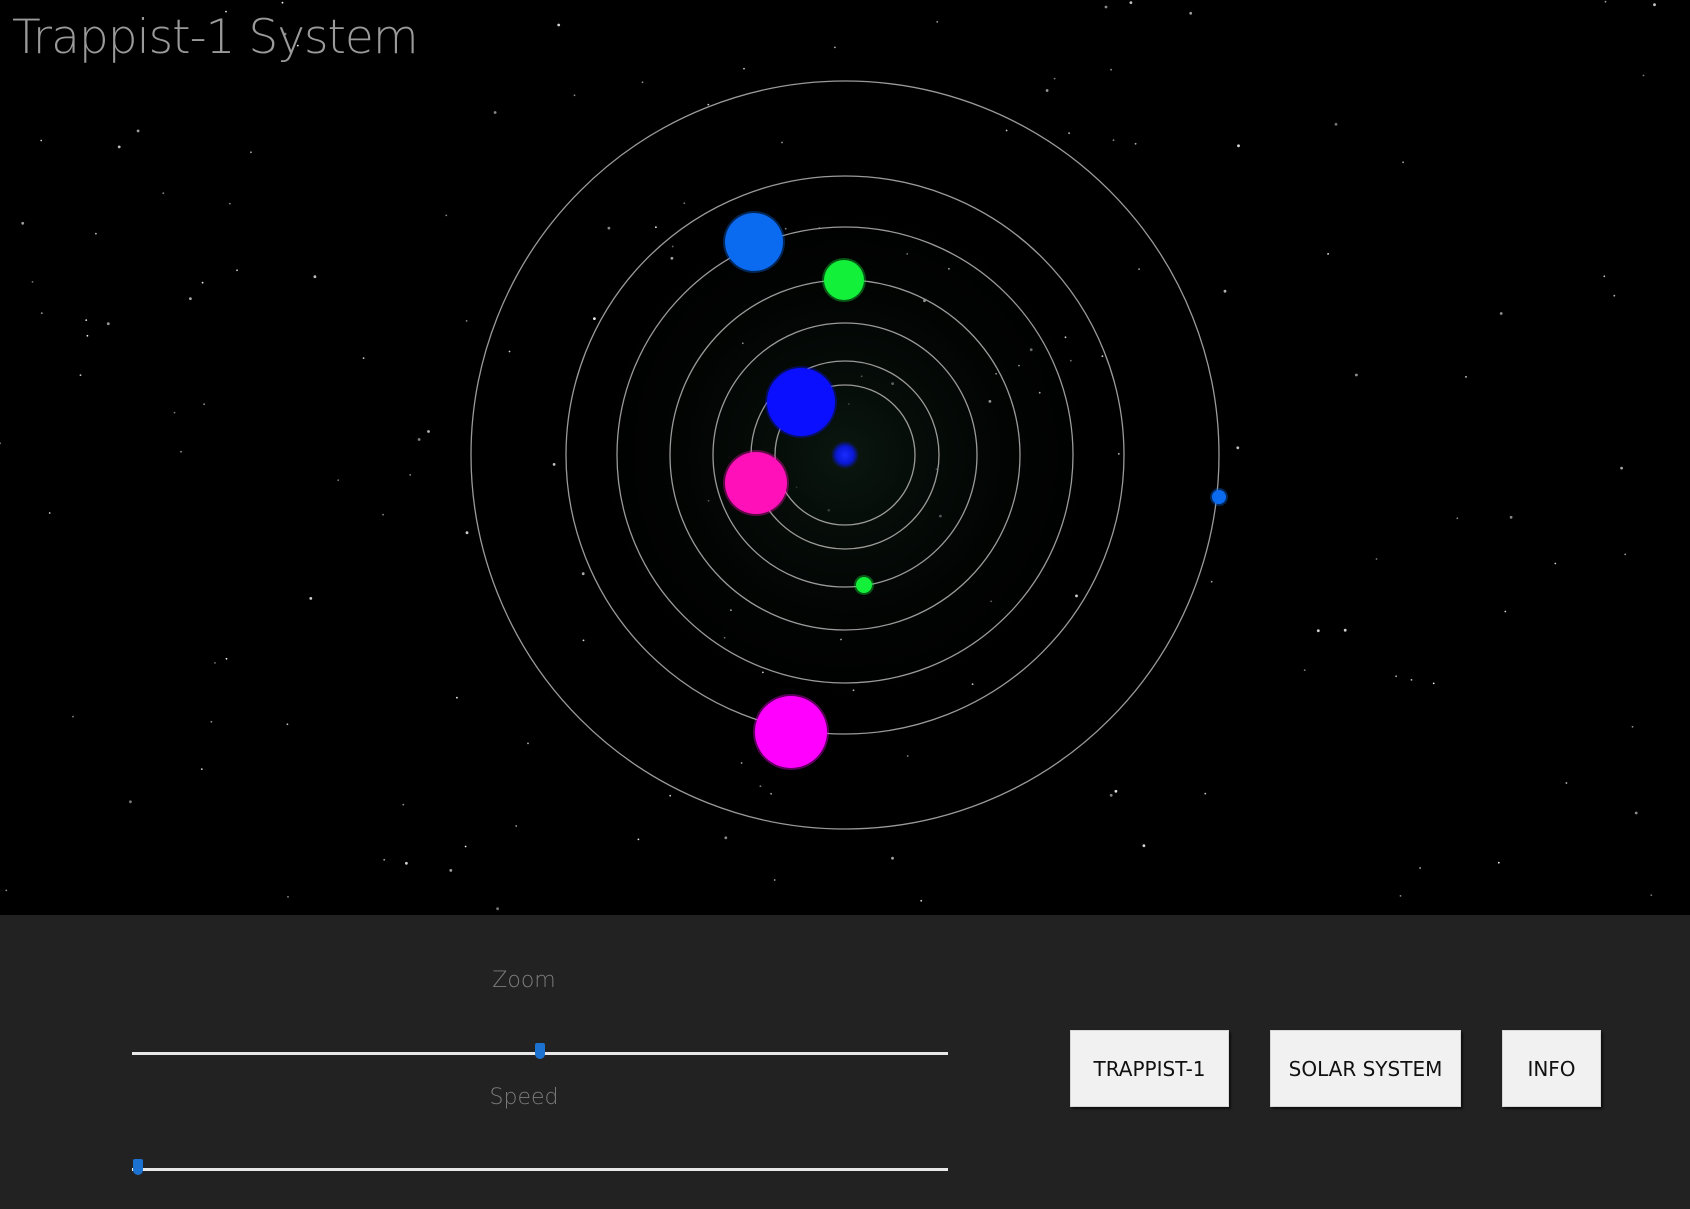 The height and width of the screenshot is (1209, 1690). What do you see at coordinates (524, 1097) in the screenshot?
I see `speed-label: Speed` at bounding box center [524, 1097].